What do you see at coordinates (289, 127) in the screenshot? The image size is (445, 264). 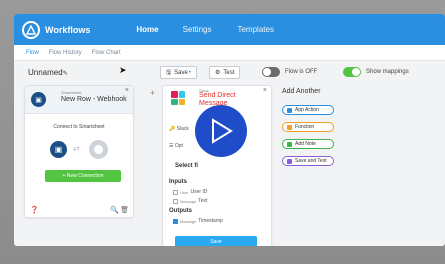 I see `function-icon` at bounding box center [289, 127].